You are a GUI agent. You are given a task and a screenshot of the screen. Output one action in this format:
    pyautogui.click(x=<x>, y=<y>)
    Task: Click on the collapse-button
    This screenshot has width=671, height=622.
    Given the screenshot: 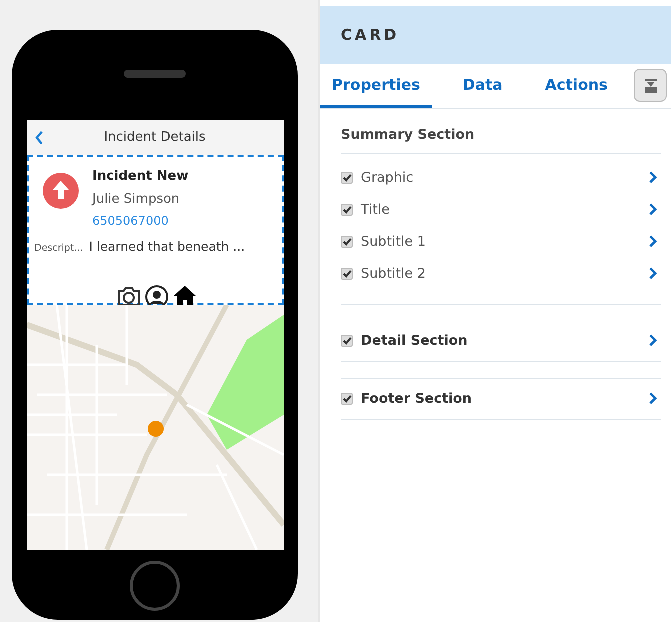 What is the action you would take?
    pyautogui.click(x=650, y=85)
    